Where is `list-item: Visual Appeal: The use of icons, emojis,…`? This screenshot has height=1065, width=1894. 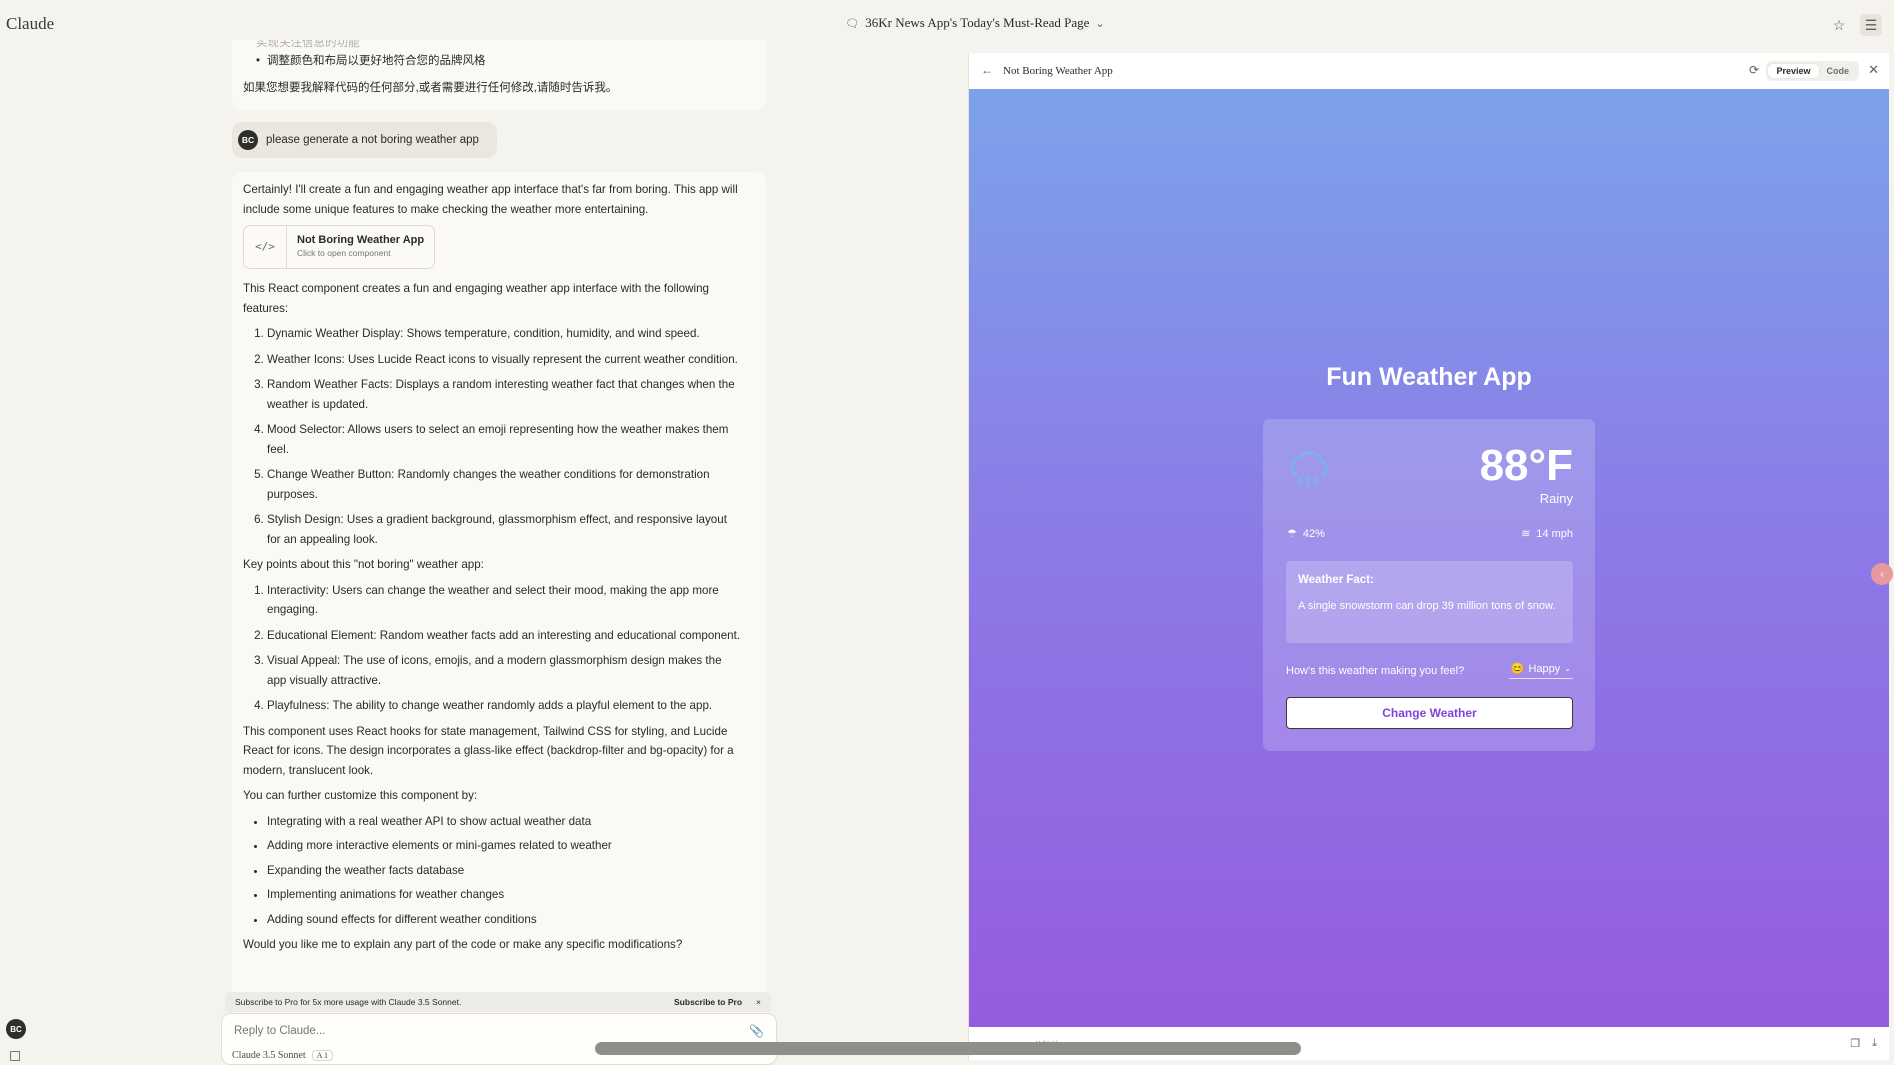 list-item: Visual Appeal: The use of icons, emojis,… is located at coordinates (505, 670).